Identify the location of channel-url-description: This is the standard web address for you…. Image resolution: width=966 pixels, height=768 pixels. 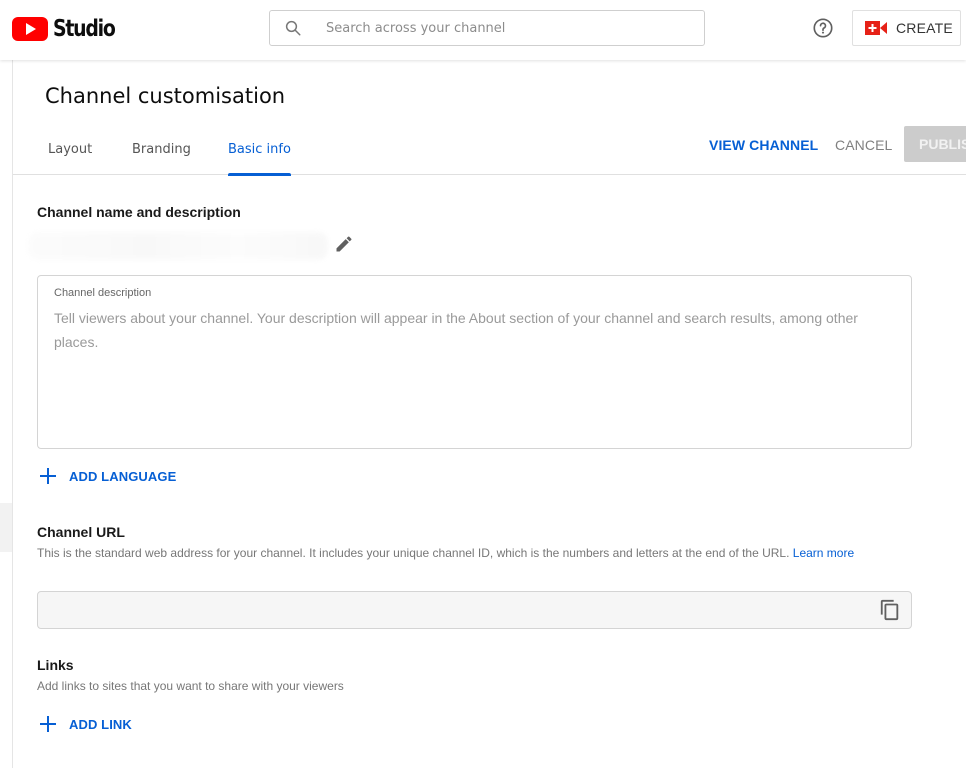
(467, 553).